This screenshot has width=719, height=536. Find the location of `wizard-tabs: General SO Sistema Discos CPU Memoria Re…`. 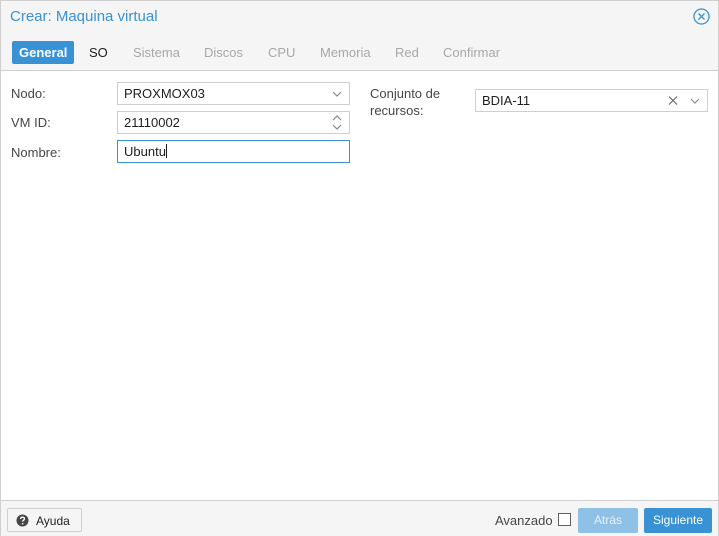

wizard-tabs: General SO Sistema Discos CPU Memoria Re… is located at coordinates (359, 53).